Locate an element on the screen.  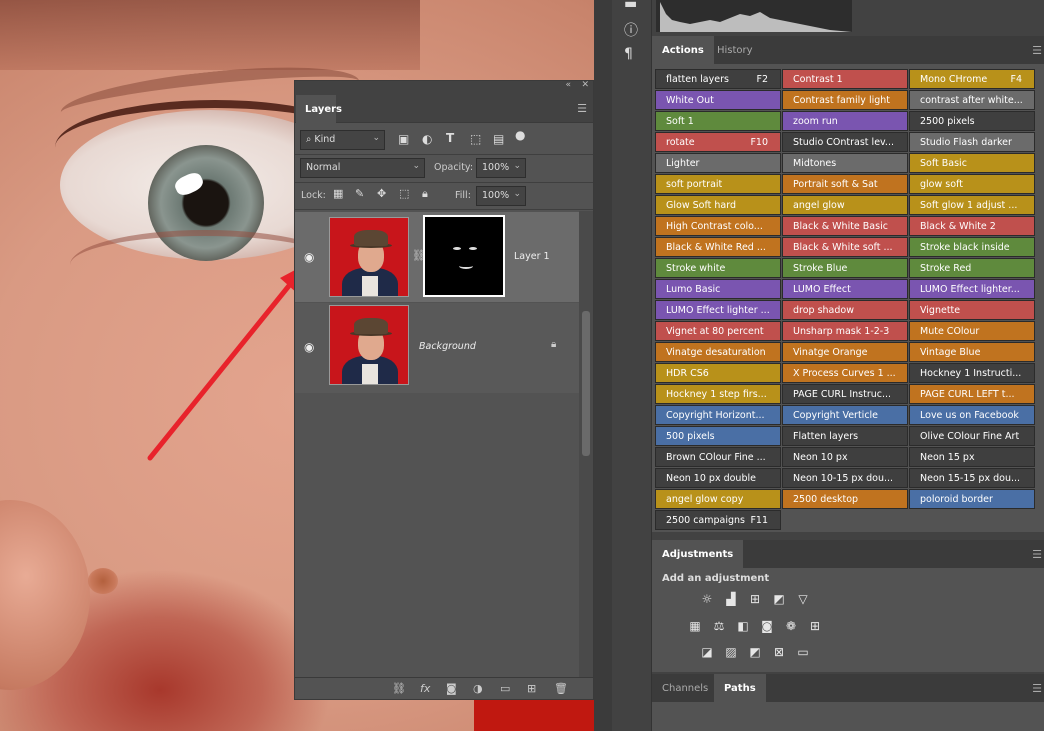
action-button: LUMO Effect is located at coordinates (845, 289).